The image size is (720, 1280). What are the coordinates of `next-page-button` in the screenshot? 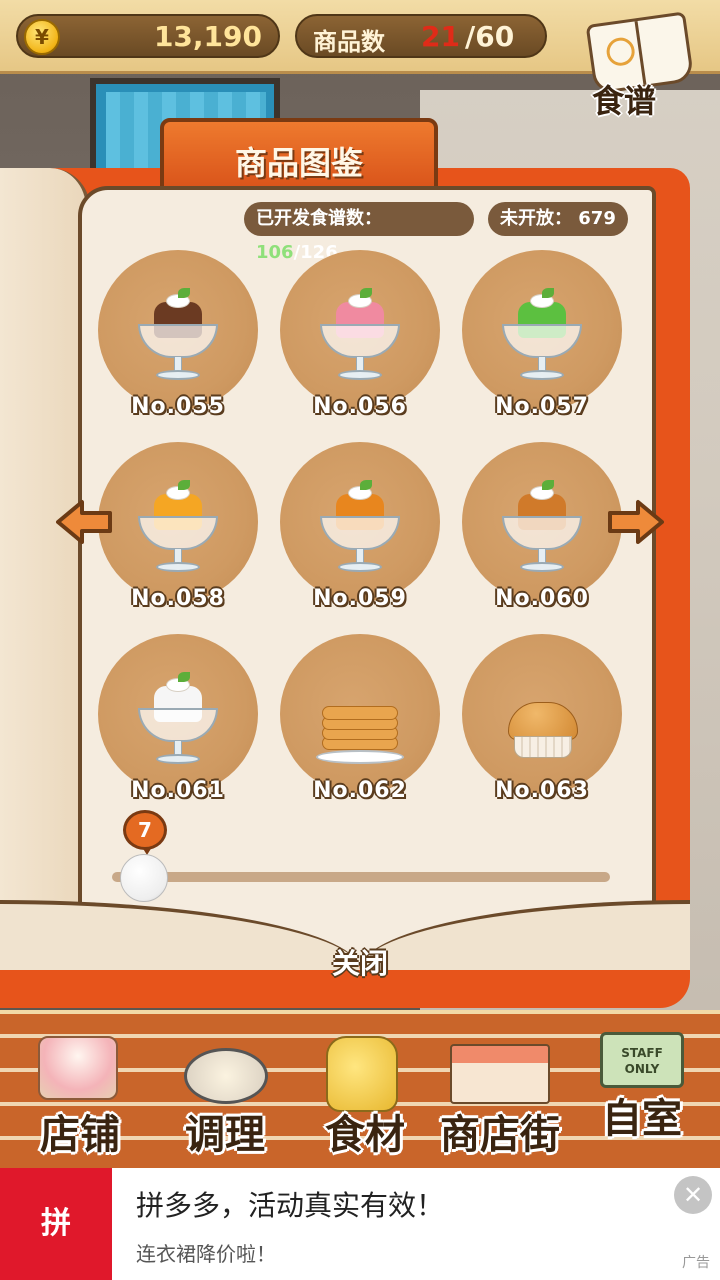 It's located at (635, 522).